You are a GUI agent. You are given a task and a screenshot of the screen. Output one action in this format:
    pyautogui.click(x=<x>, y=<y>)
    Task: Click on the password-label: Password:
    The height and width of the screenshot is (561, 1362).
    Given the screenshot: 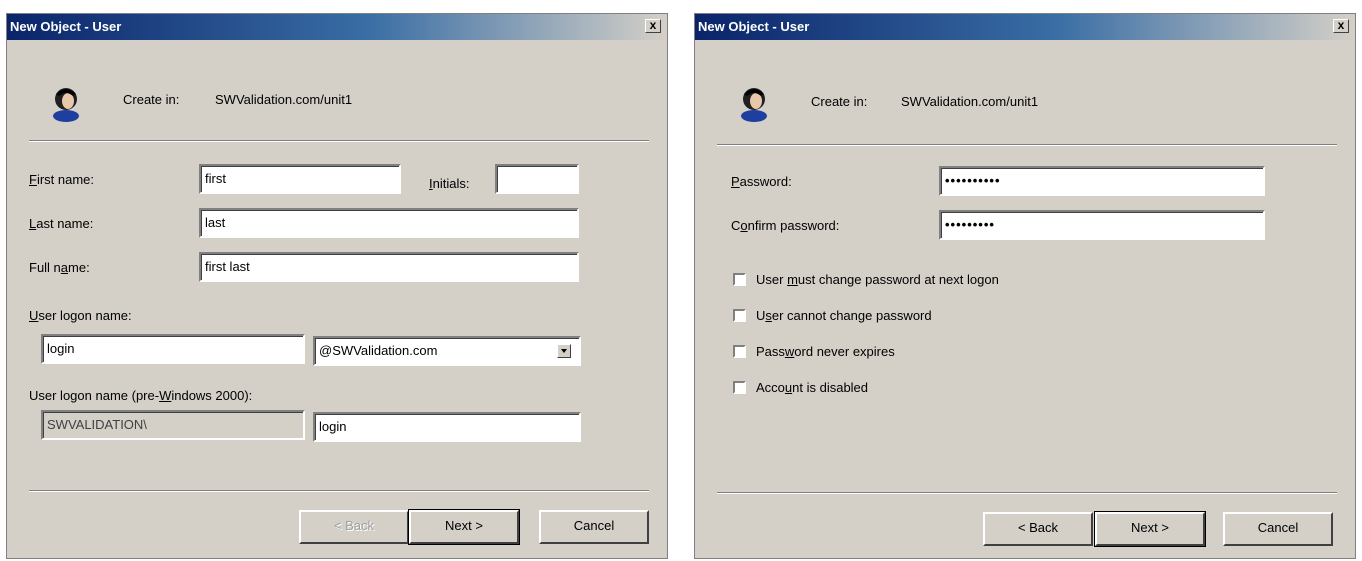 What is the action you would take?
    pyautogui.click(x=761, y=181)
    